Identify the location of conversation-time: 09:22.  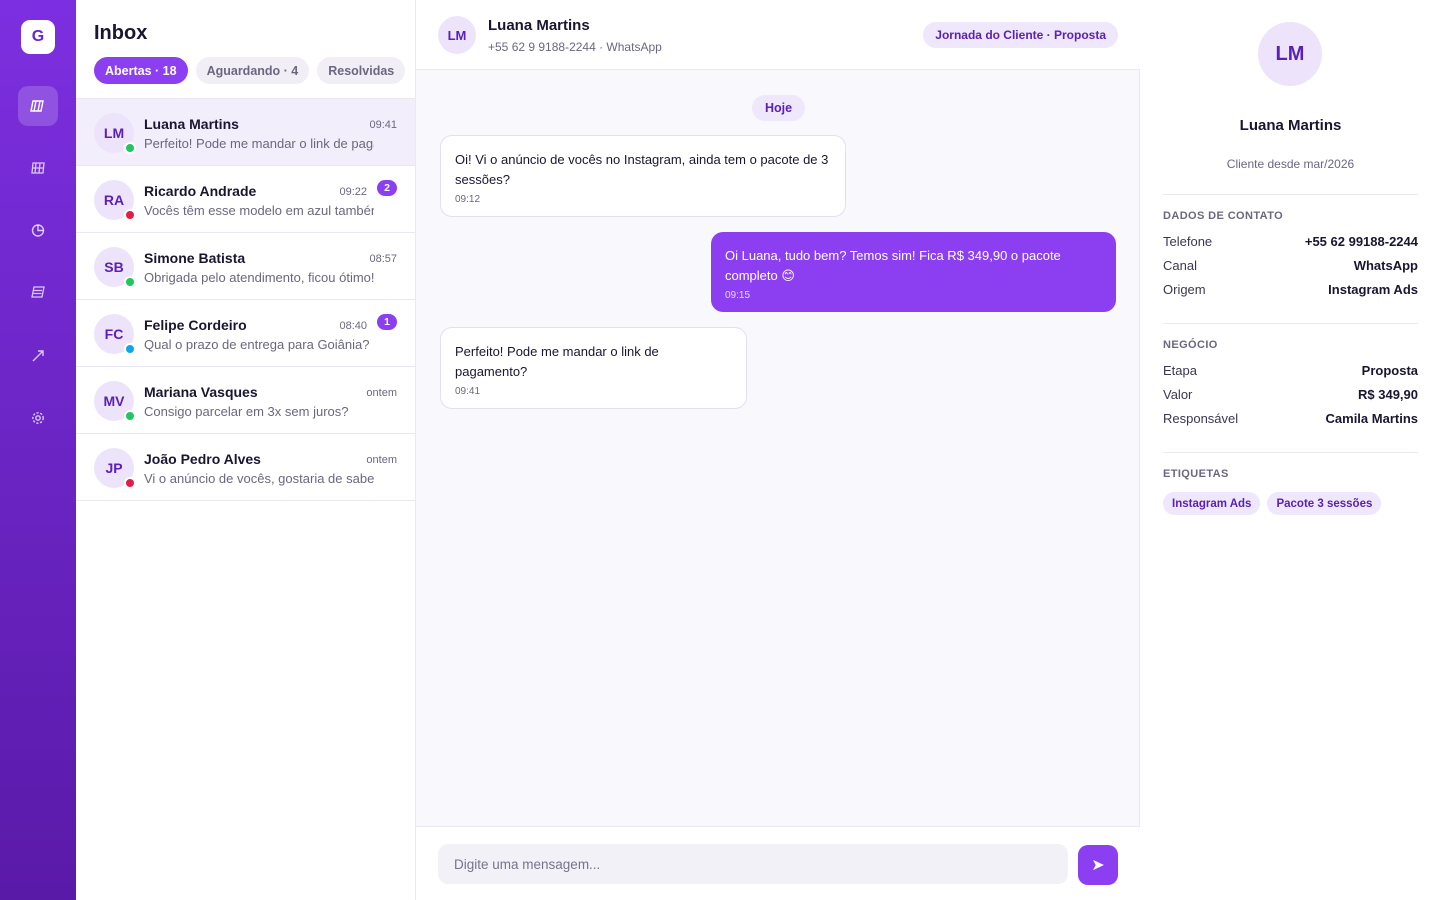
(353, 192).